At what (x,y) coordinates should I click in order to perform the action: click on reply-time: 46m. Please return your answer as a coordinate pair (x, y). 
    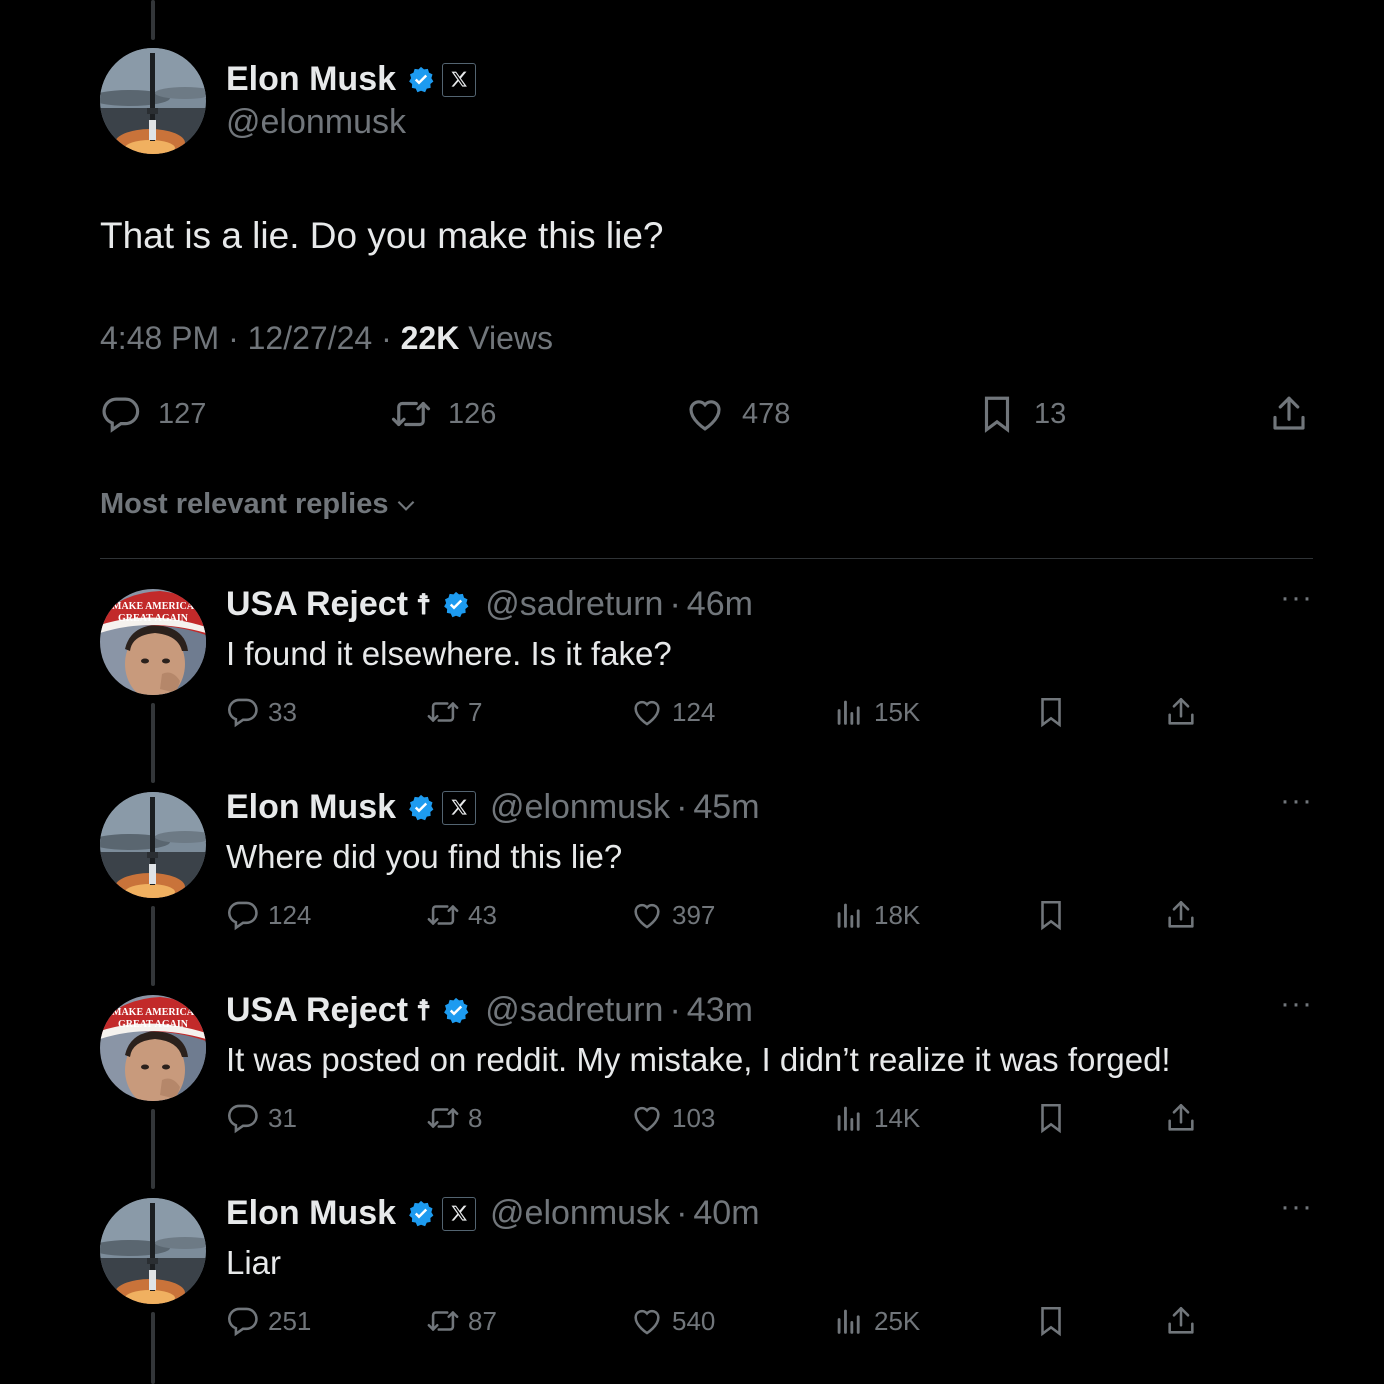
    Looking at the image, I should click on (720, 604).